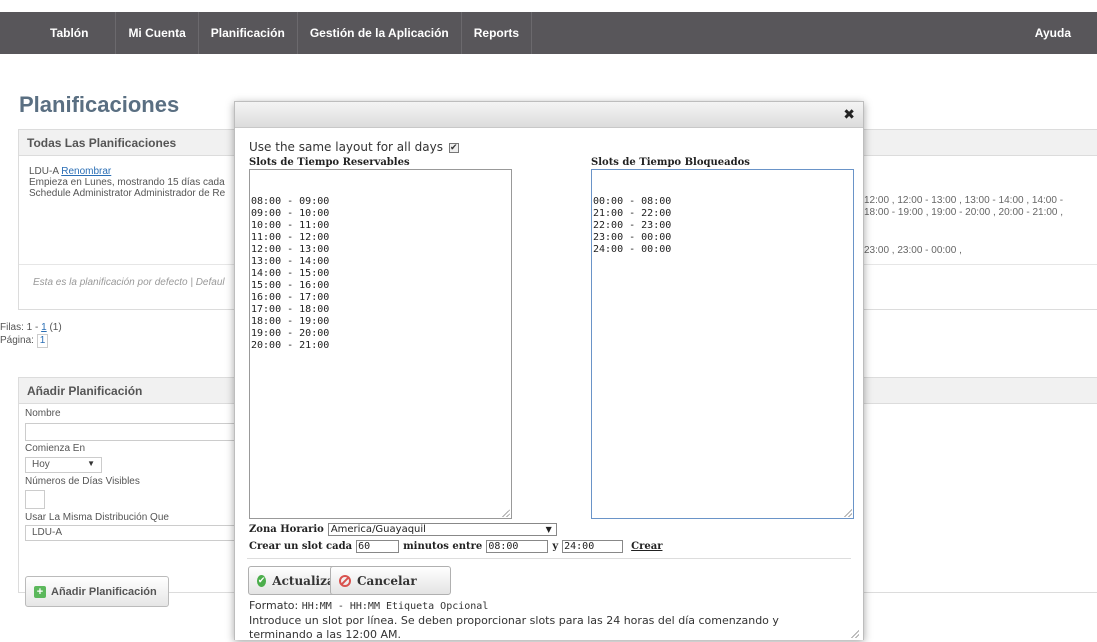  Describe the element at coordinates (18, 340) in the screenshot. I see `page-label: Página:` at that location.